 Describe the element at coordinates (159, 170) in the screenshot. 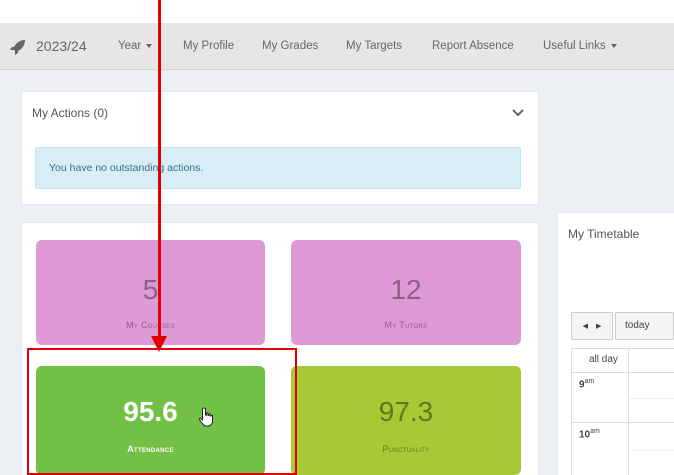

I see `annotation-arrow-shaft` at that location.